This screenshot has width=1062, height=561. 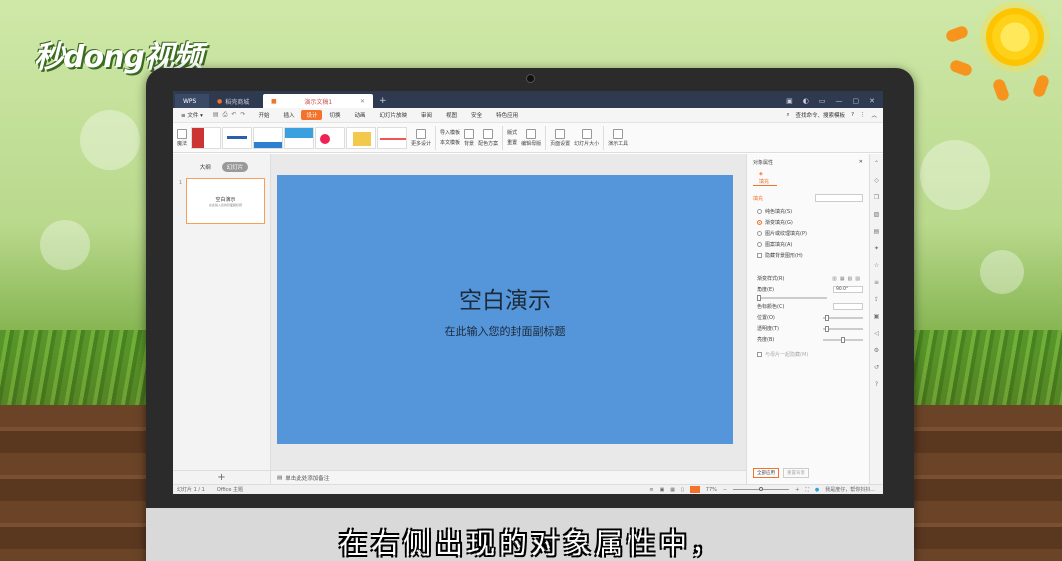 I want to click on slide-subtitle: 在此输入您的封面副标题, so click(x=505, y=331).